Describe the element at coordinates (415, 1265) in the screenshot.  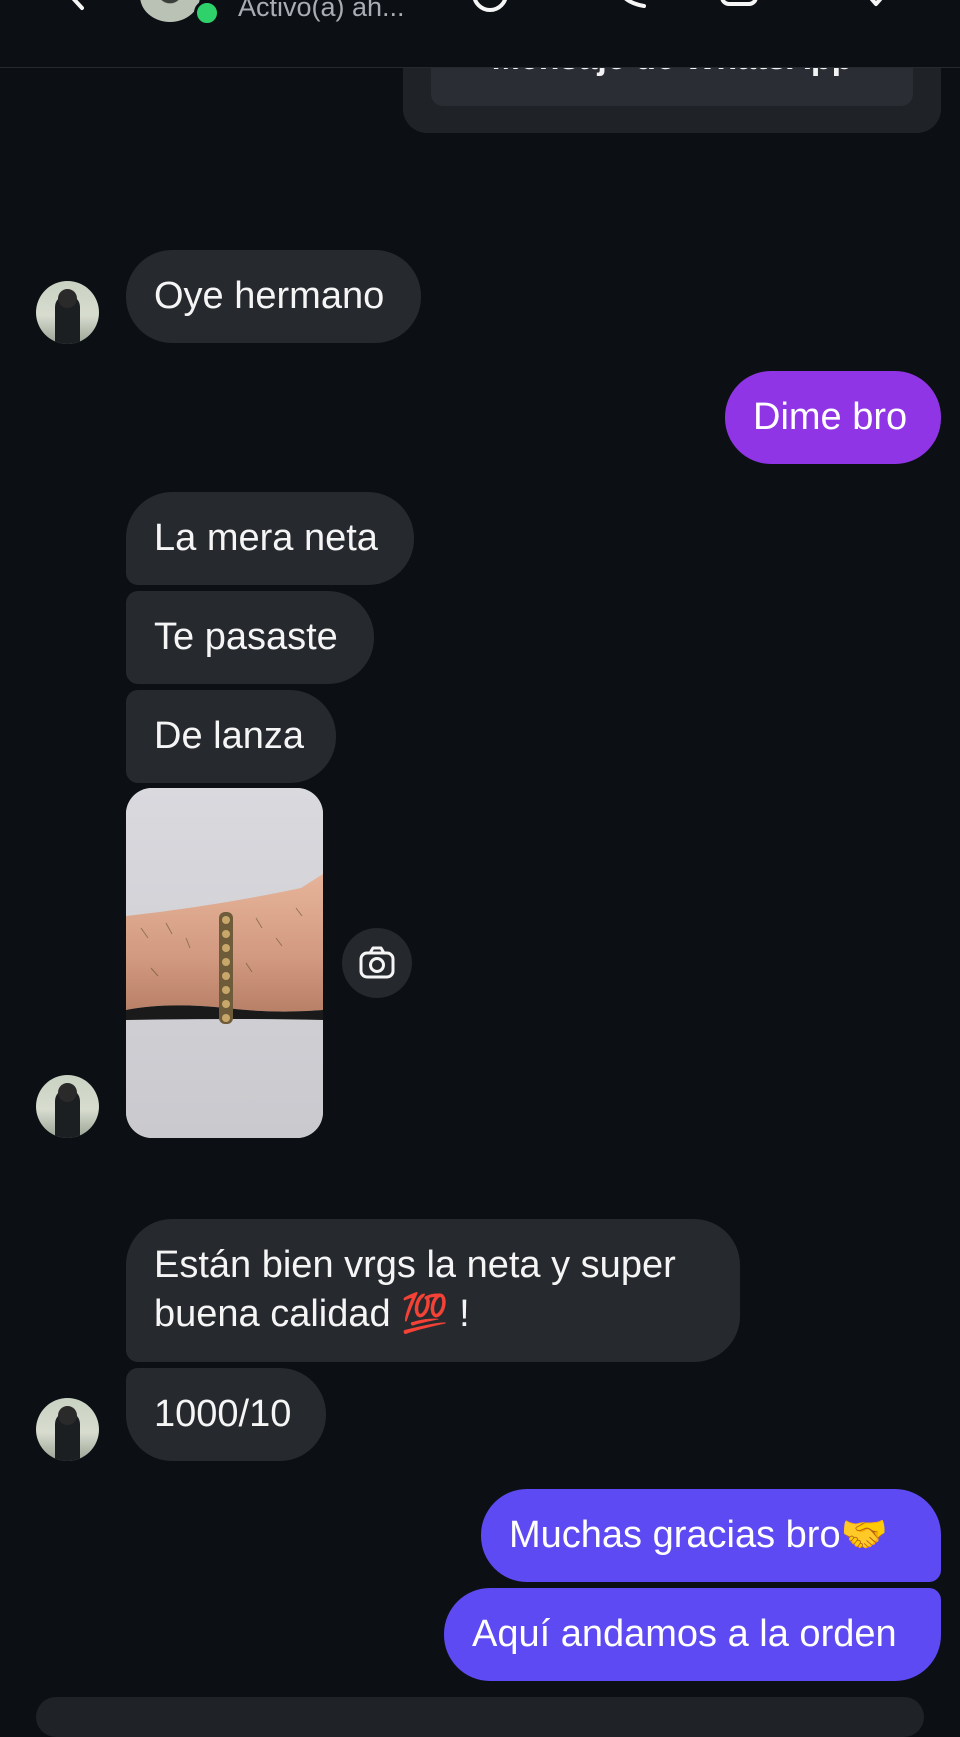
I see `message-line: Están bien vrgs la neta y super` at that location.